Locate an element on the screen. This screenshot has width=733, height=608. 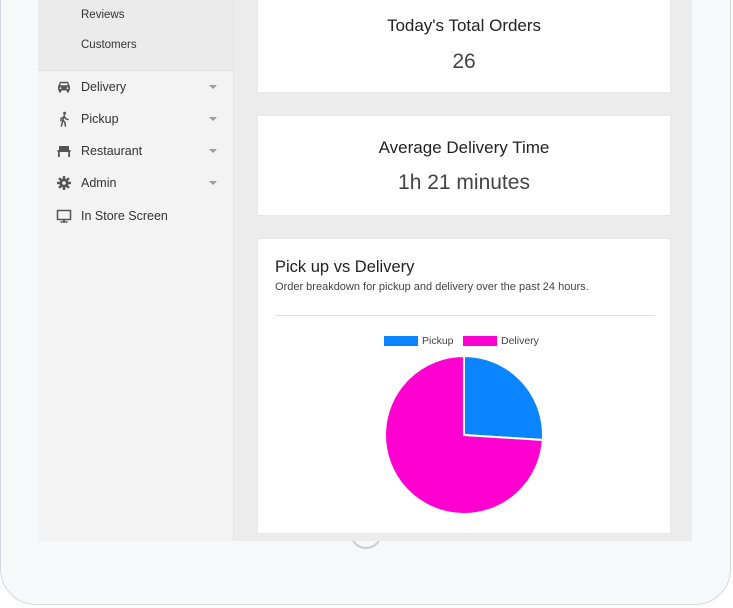
legend-swatch-pickup is located at coordinates (401, 341).